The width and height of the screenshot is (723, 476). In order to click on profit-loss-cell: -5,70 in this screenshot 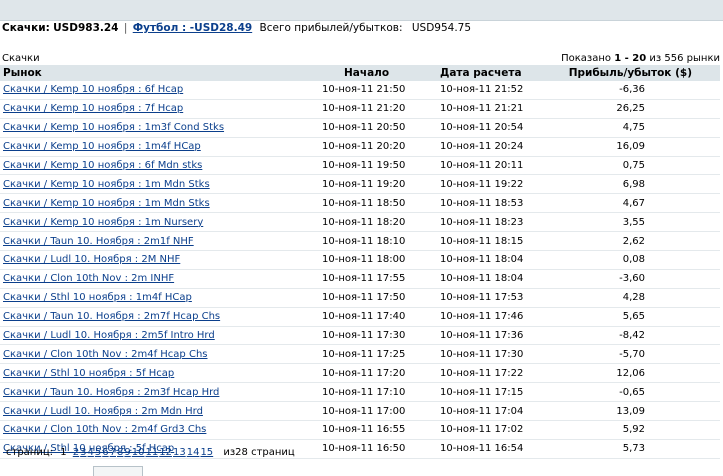, I will do `click(639, 354)`.